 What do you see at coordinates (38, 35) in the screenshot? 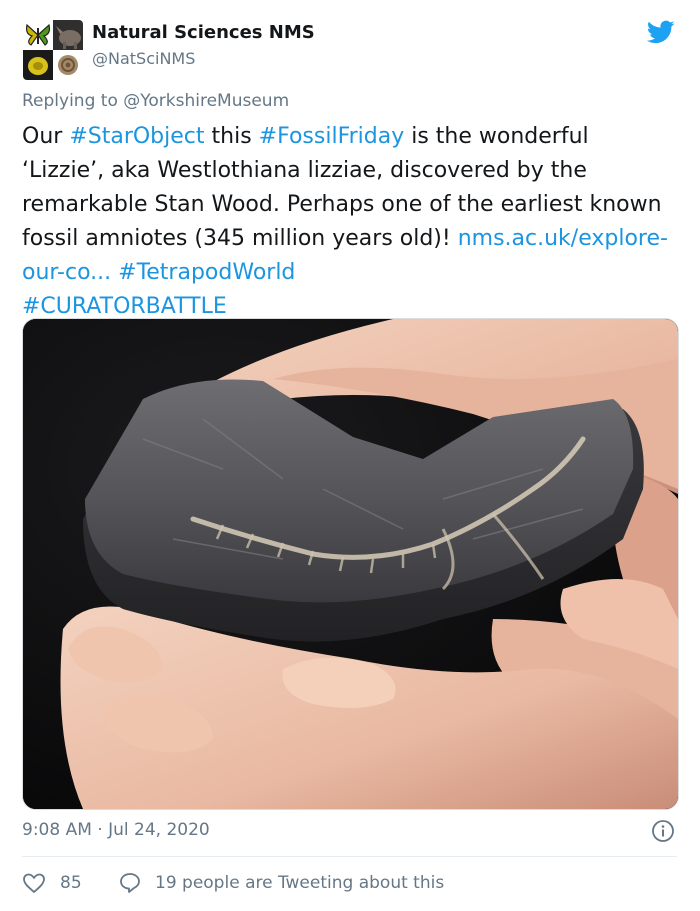
I see `avatar-butterfly-tile` at bounding box center [38, 35].